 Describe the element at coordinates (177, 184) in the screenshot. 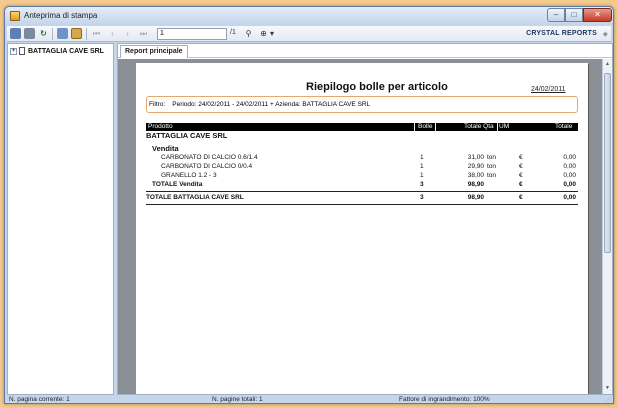

I see `group-total-label: TOTALE Vendita` at that location.